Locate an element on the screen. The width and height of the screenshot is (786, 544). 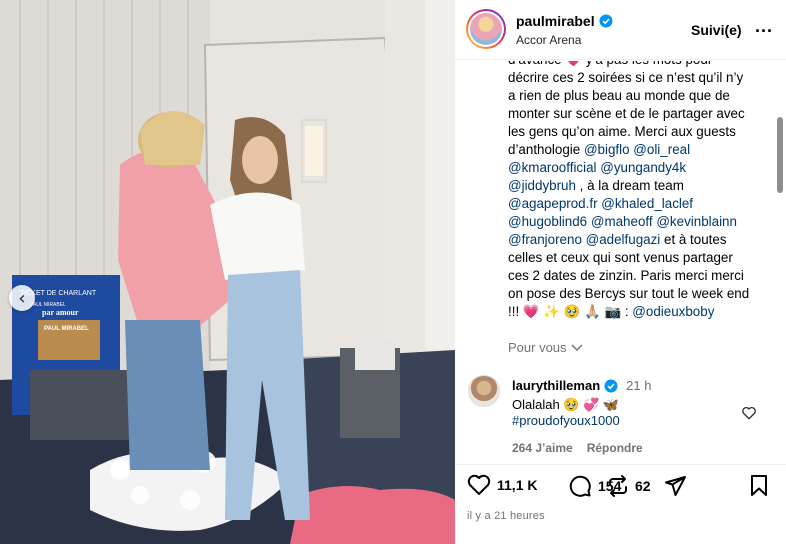
caption-text: celles et ceux qui sont venus partager is located at coordinates (620, 257).